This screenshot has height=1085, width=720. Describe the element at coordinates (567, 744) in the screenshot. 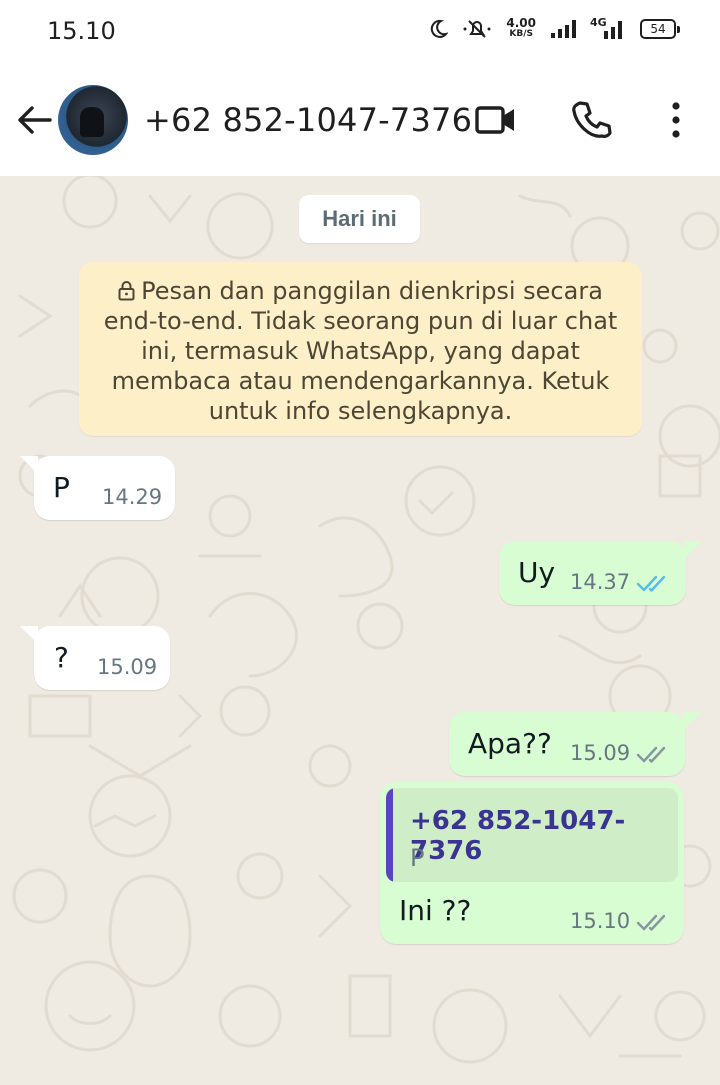

I see `message-bubble-outgoing: Apa?? 15.09` at that location.